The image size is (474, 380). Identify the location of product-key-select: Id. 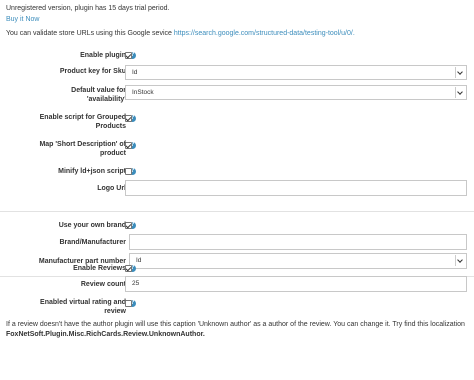
(296, 72).